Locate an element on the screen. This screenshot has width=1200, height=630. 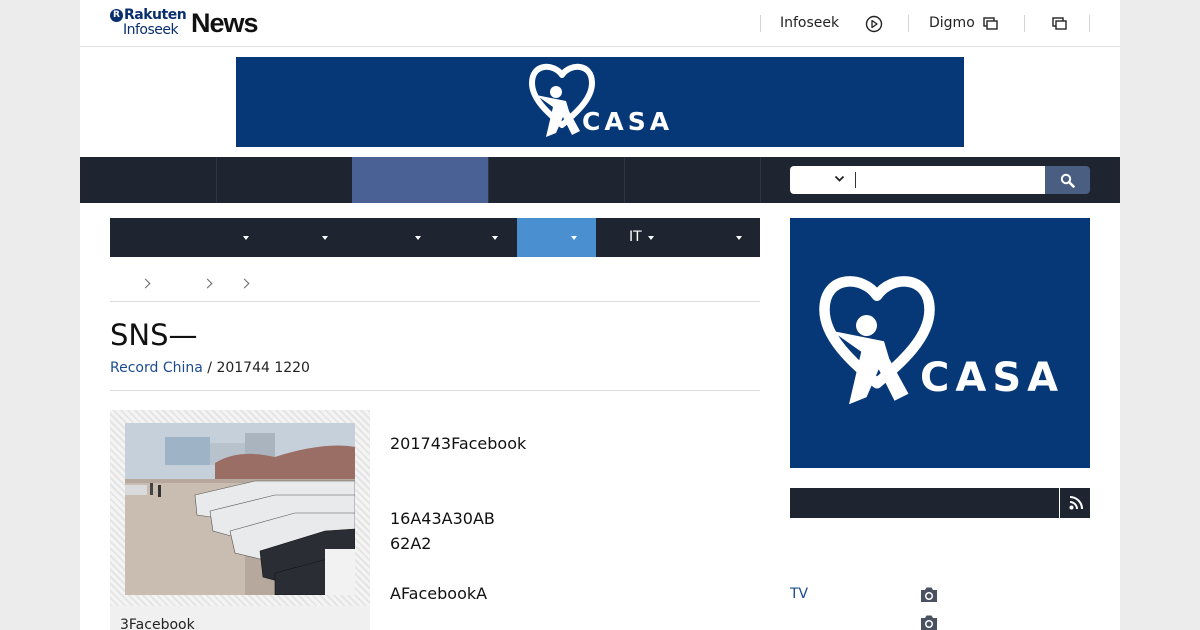
banner-brand-text: CASA is located at coordinates (628, 121).